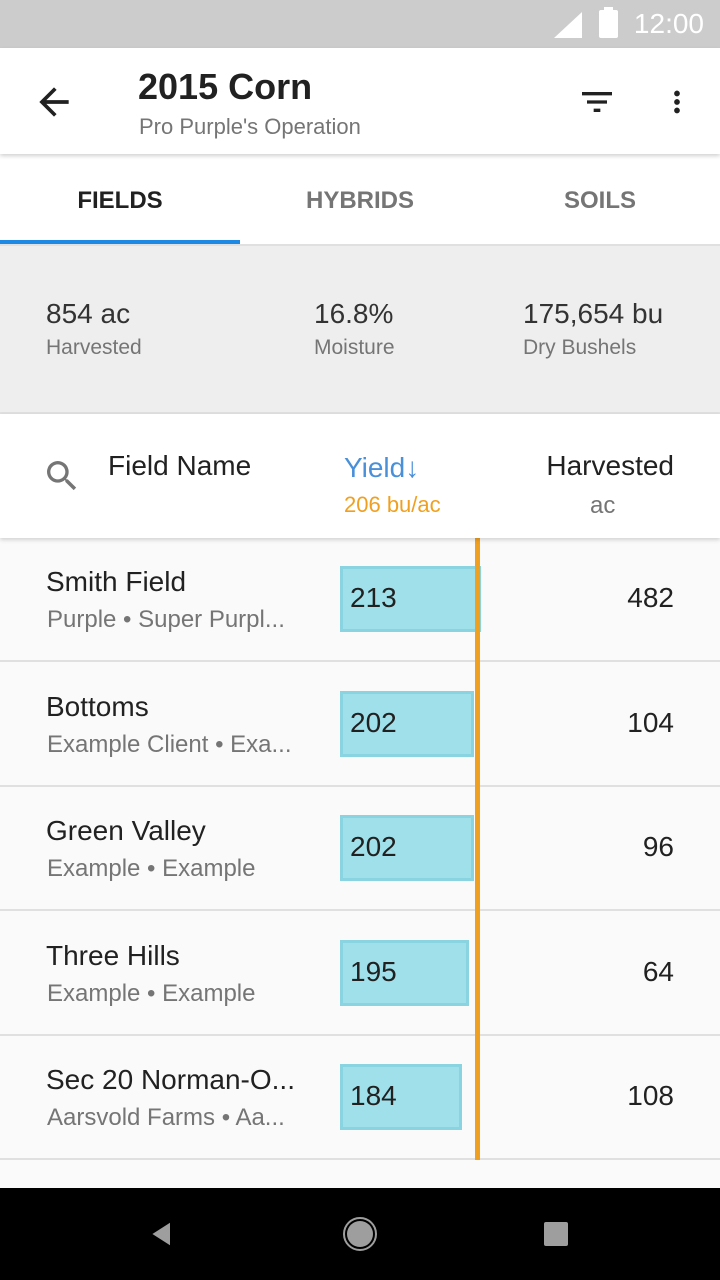 This screenshot has width=720, height=1280. I want to click on table-row: Smith Field Purple • Super Purpl... 213 482, so click(360, 600).